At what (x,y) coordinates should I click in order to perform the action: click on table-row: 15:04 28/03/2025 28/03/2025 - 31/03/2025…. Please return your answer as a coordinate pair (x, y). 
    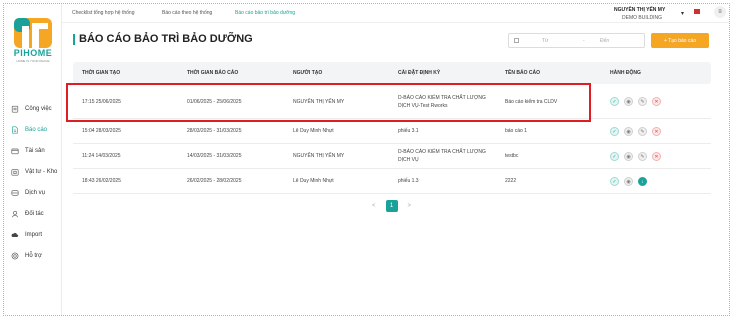
    Looking at the image, I should click on (392, 131).